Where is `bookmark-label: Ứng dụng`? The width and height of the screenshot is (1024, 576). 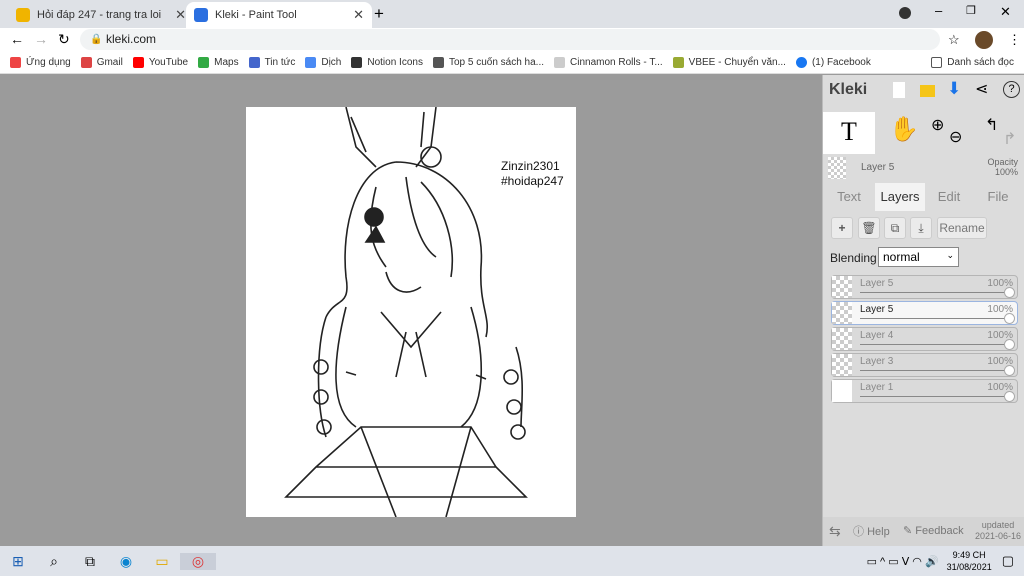 bookmark-label: Ứng dụng is located at coordinates (48, 62).